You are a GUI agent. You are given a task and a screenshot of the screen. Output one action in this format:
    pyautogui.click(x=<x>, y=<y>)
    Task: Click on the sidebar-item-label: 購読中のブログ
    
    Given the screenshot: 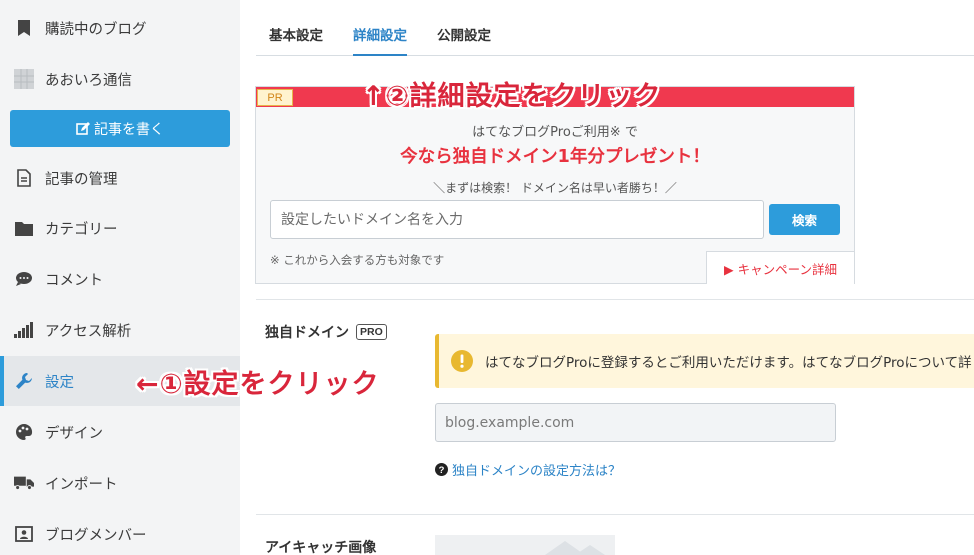 What is the action you would take?
    pyautogui.click(x=96, y=29)
    